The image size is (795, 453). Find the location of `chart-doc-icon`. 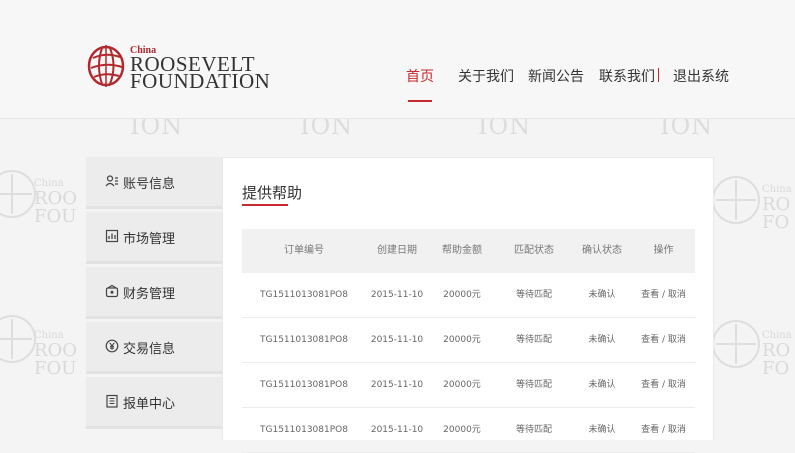

chart-doc-icon is located at coordinates (112, 236).